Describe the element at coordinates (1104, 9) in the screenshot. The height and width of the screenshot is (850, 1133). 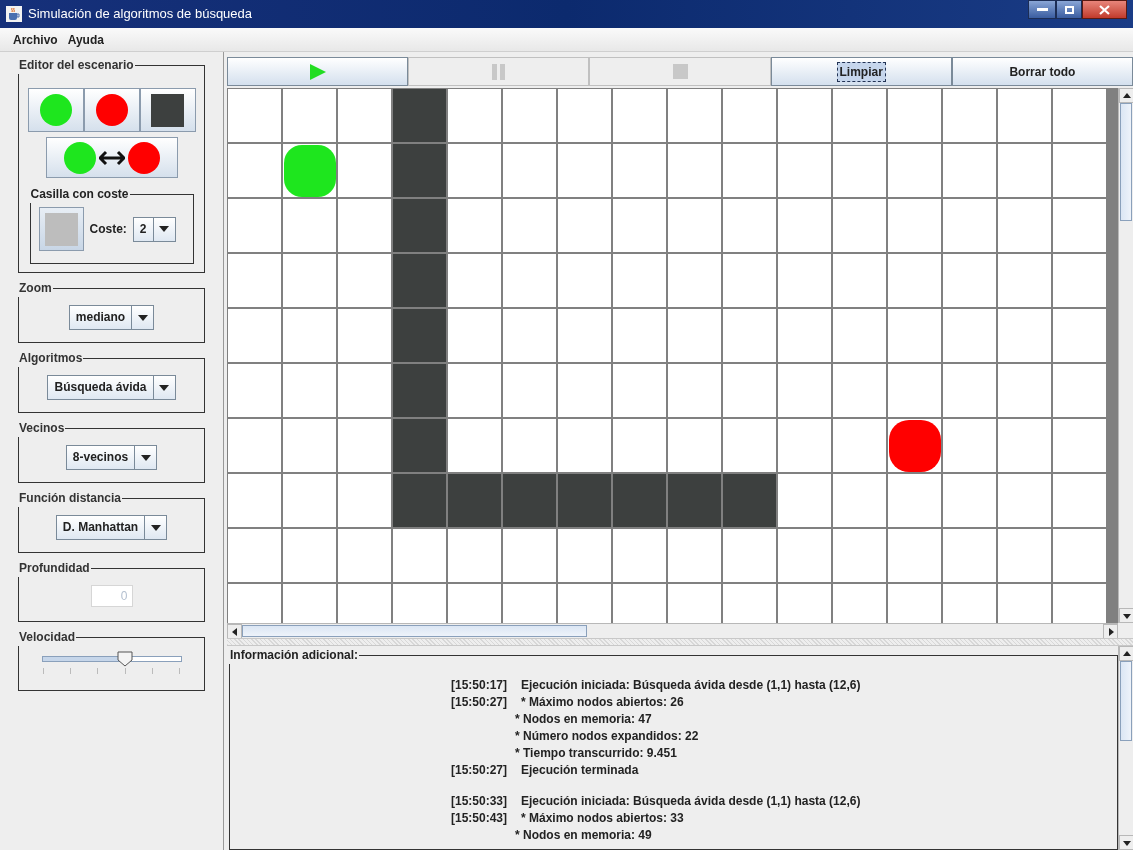
I see `close-button` at that location.